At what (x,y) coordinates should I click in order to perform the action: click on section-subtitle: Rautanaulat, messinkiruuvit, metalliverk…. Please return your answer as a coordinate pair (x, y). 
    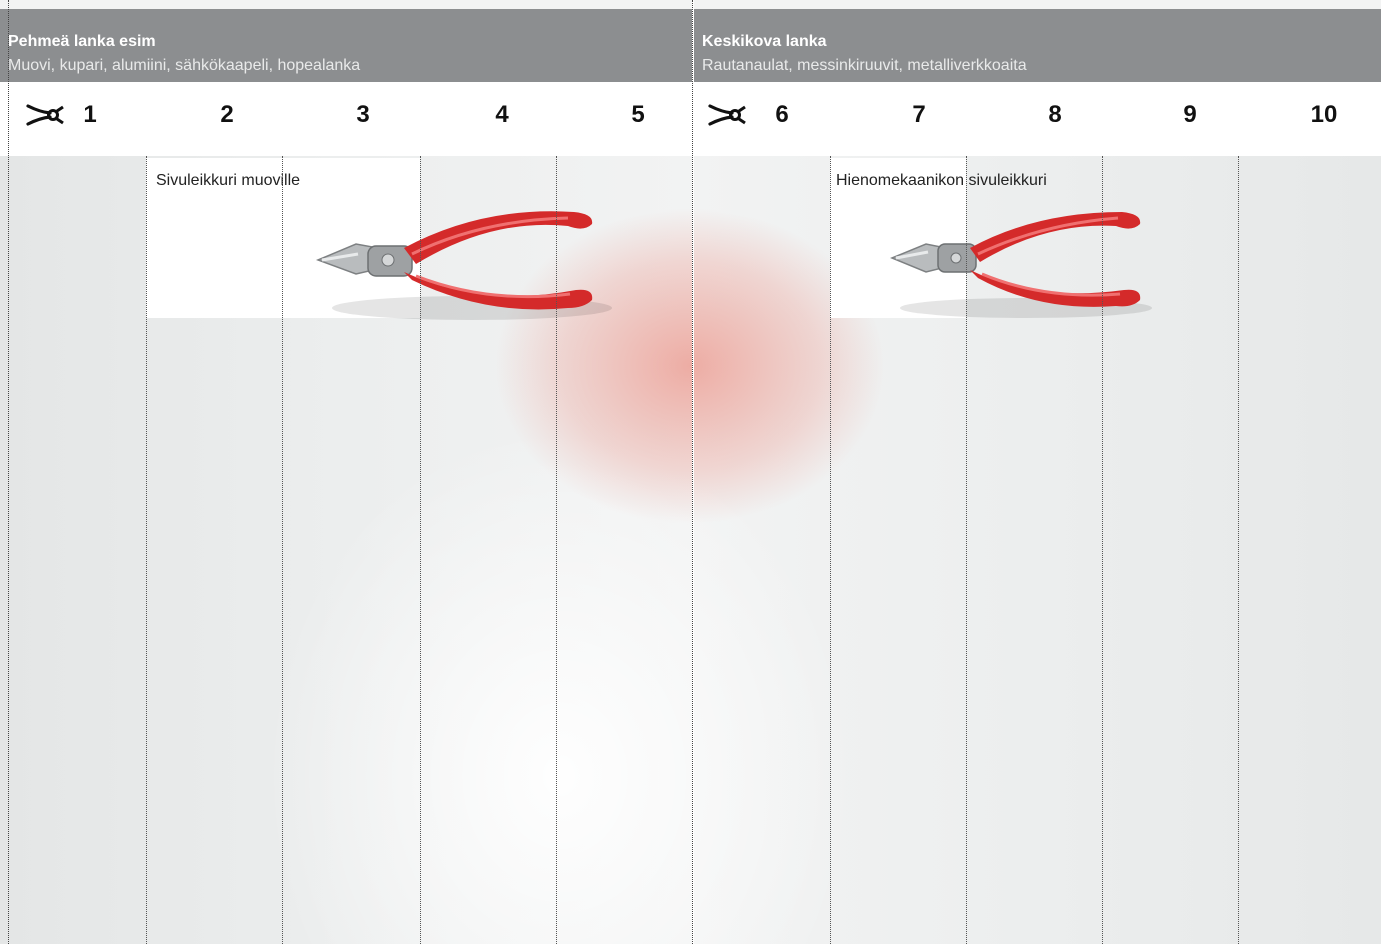
    Looking at the image, I should click on (864, 65).